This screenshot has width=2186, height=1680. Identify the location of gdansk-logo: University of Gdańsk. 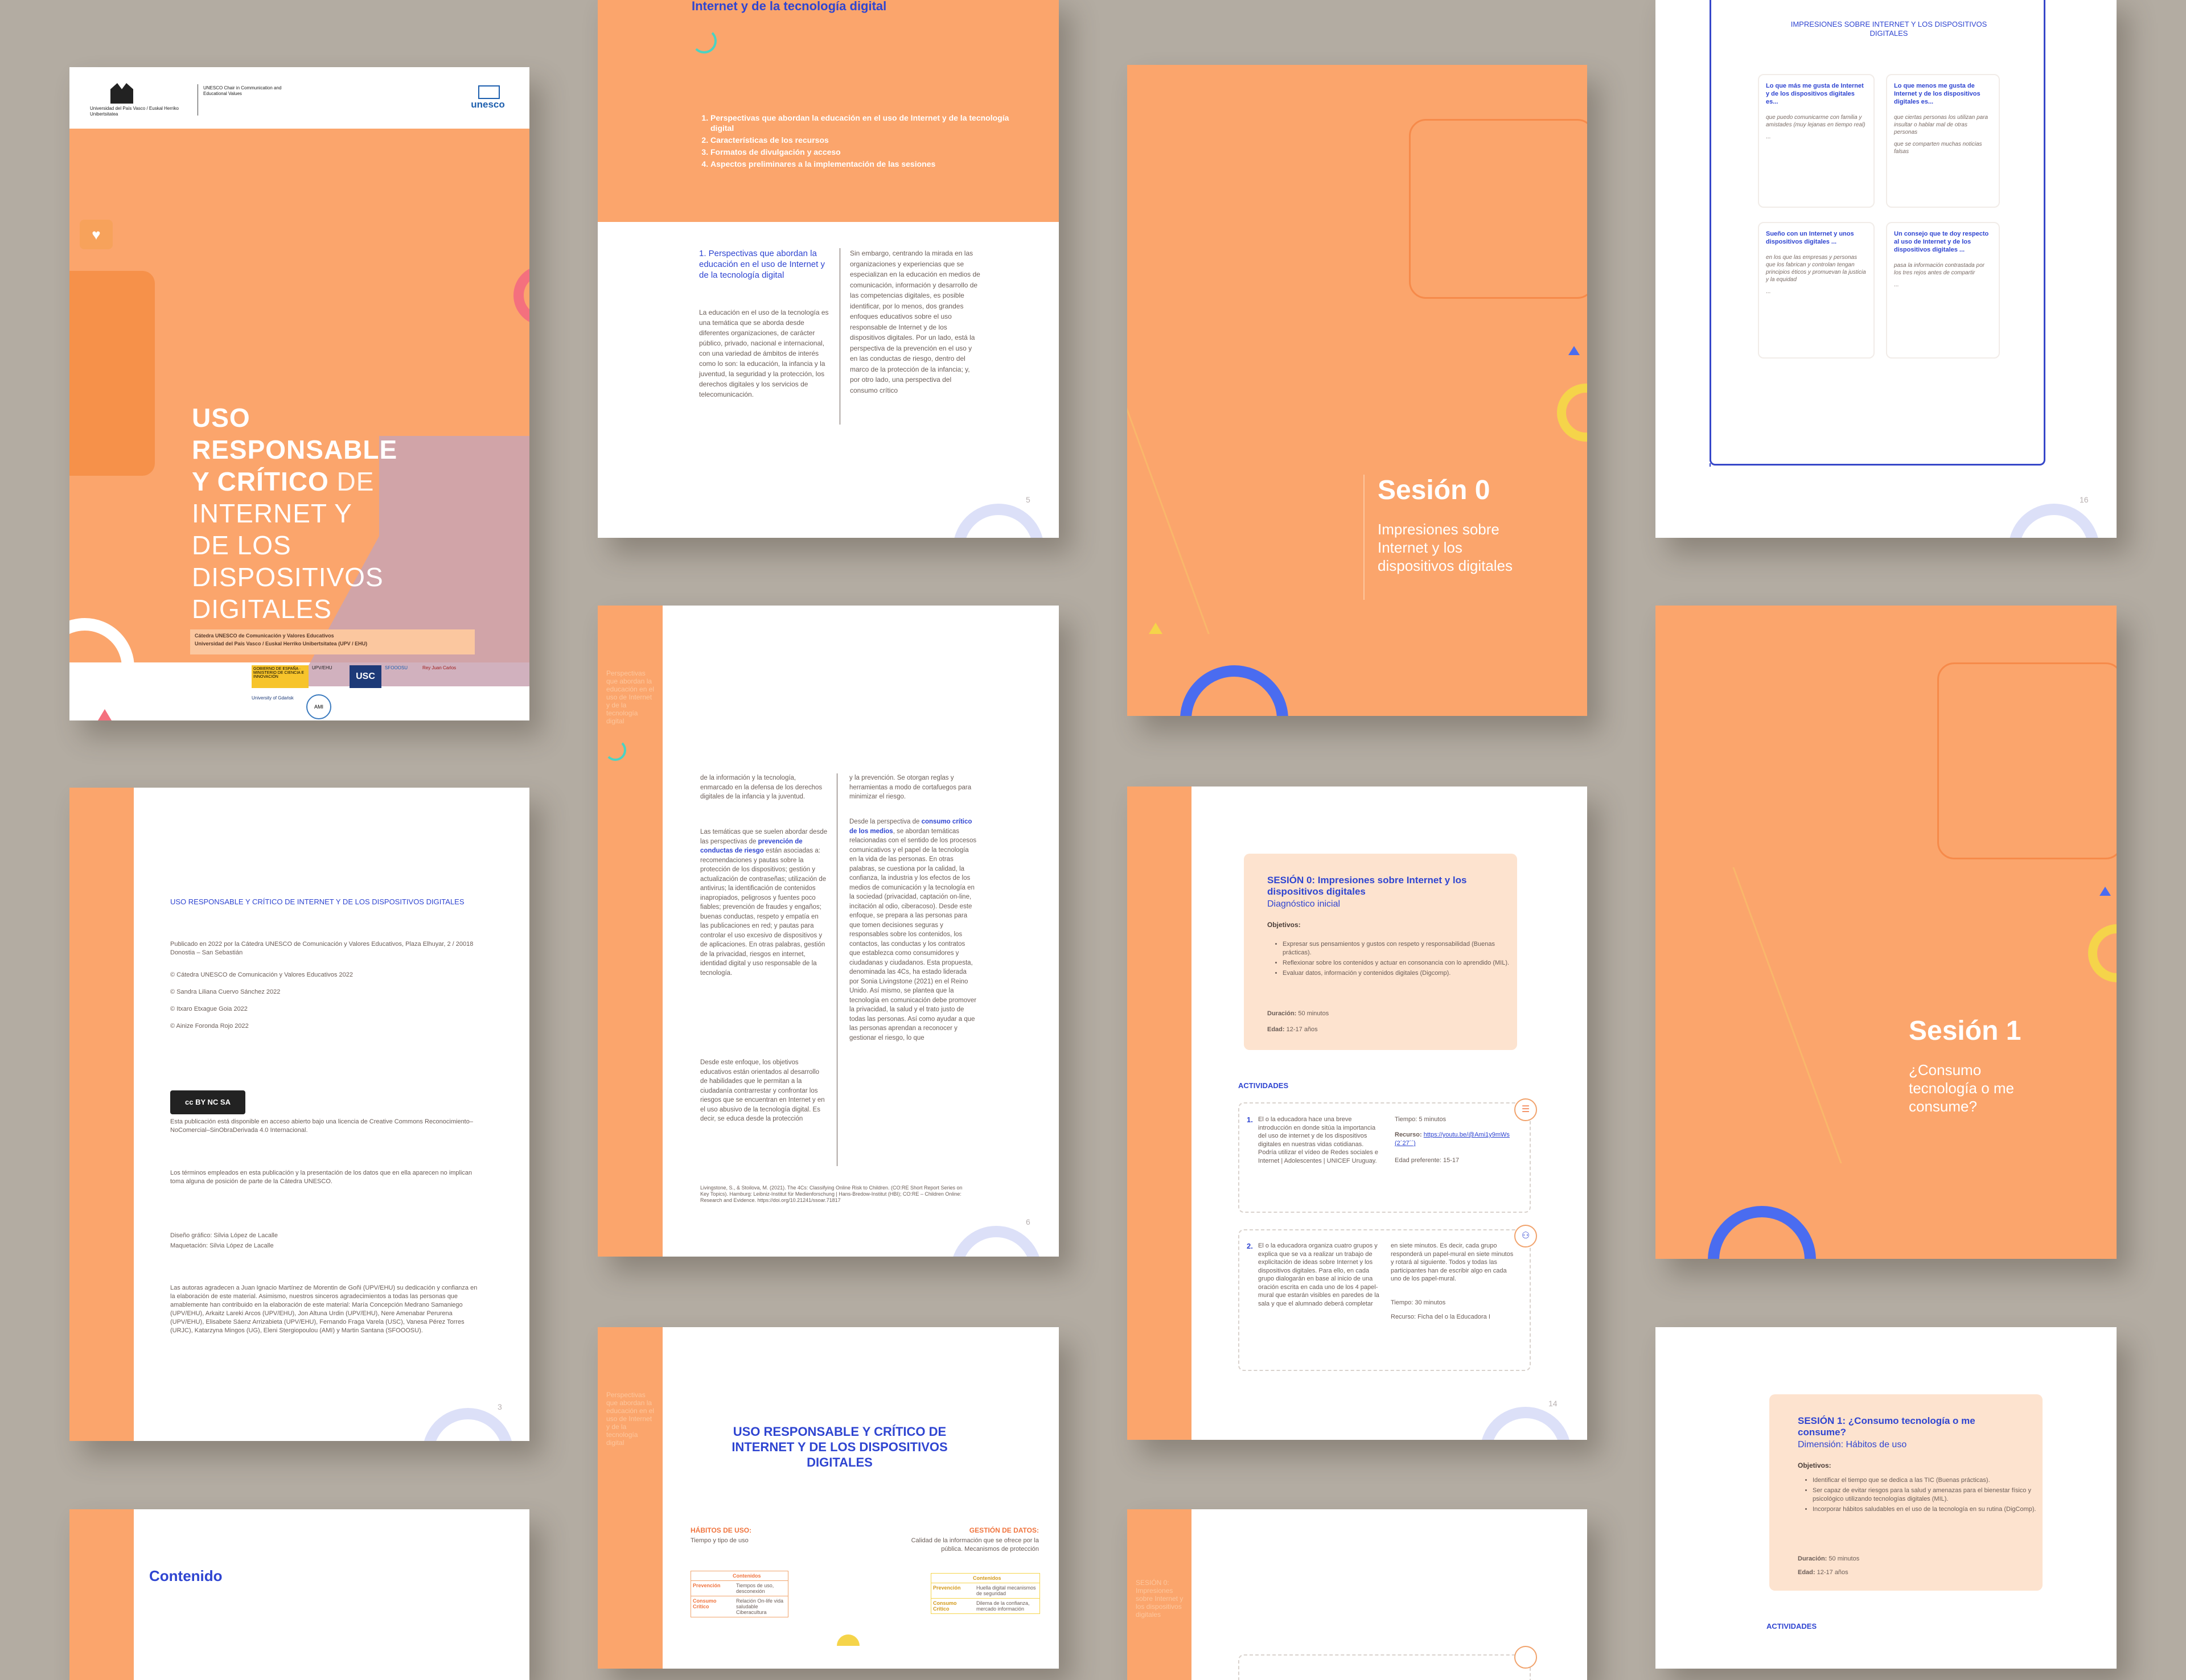
(273, 698).